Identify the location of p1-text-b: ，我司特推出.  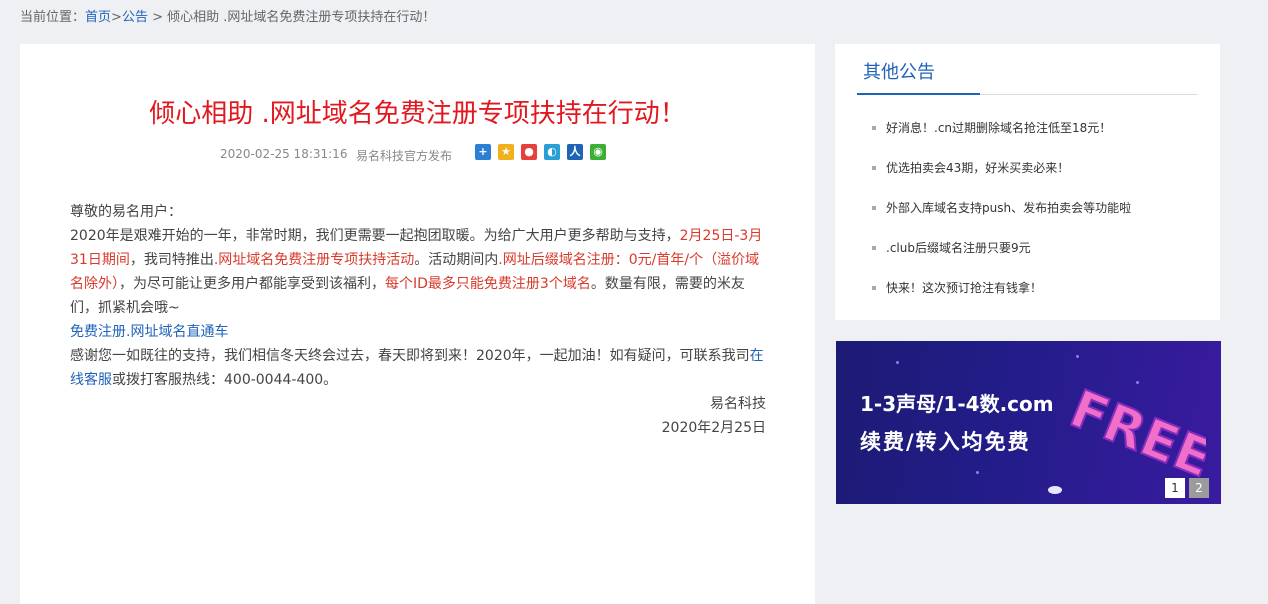
(171, 260).